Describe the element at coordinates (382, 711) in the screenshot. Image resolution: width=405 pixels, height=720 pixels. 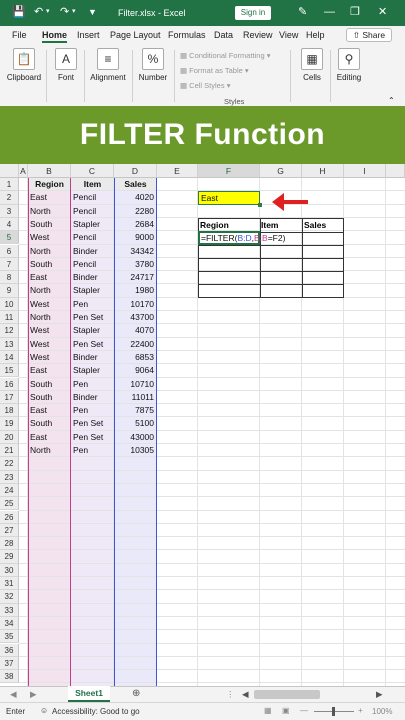
I see `zoom-level: 100%` at that location.